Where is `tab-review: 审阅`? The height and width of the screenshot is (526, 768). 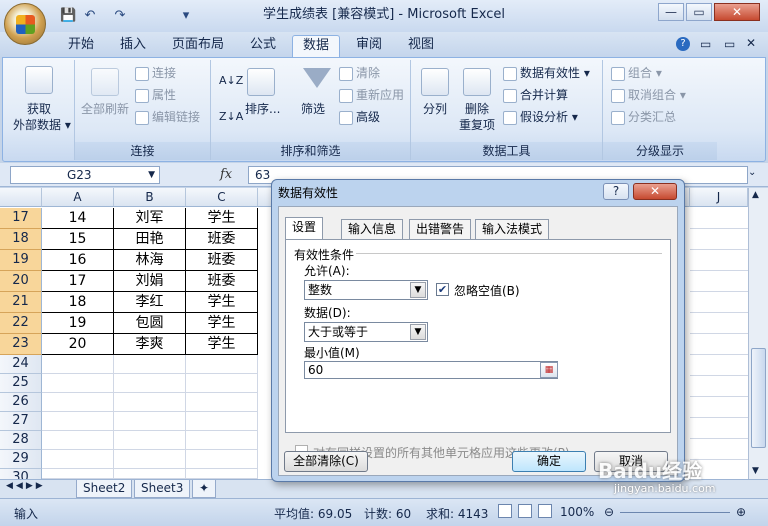 tab-review: 审阅 is located at coordinates (369, 46).